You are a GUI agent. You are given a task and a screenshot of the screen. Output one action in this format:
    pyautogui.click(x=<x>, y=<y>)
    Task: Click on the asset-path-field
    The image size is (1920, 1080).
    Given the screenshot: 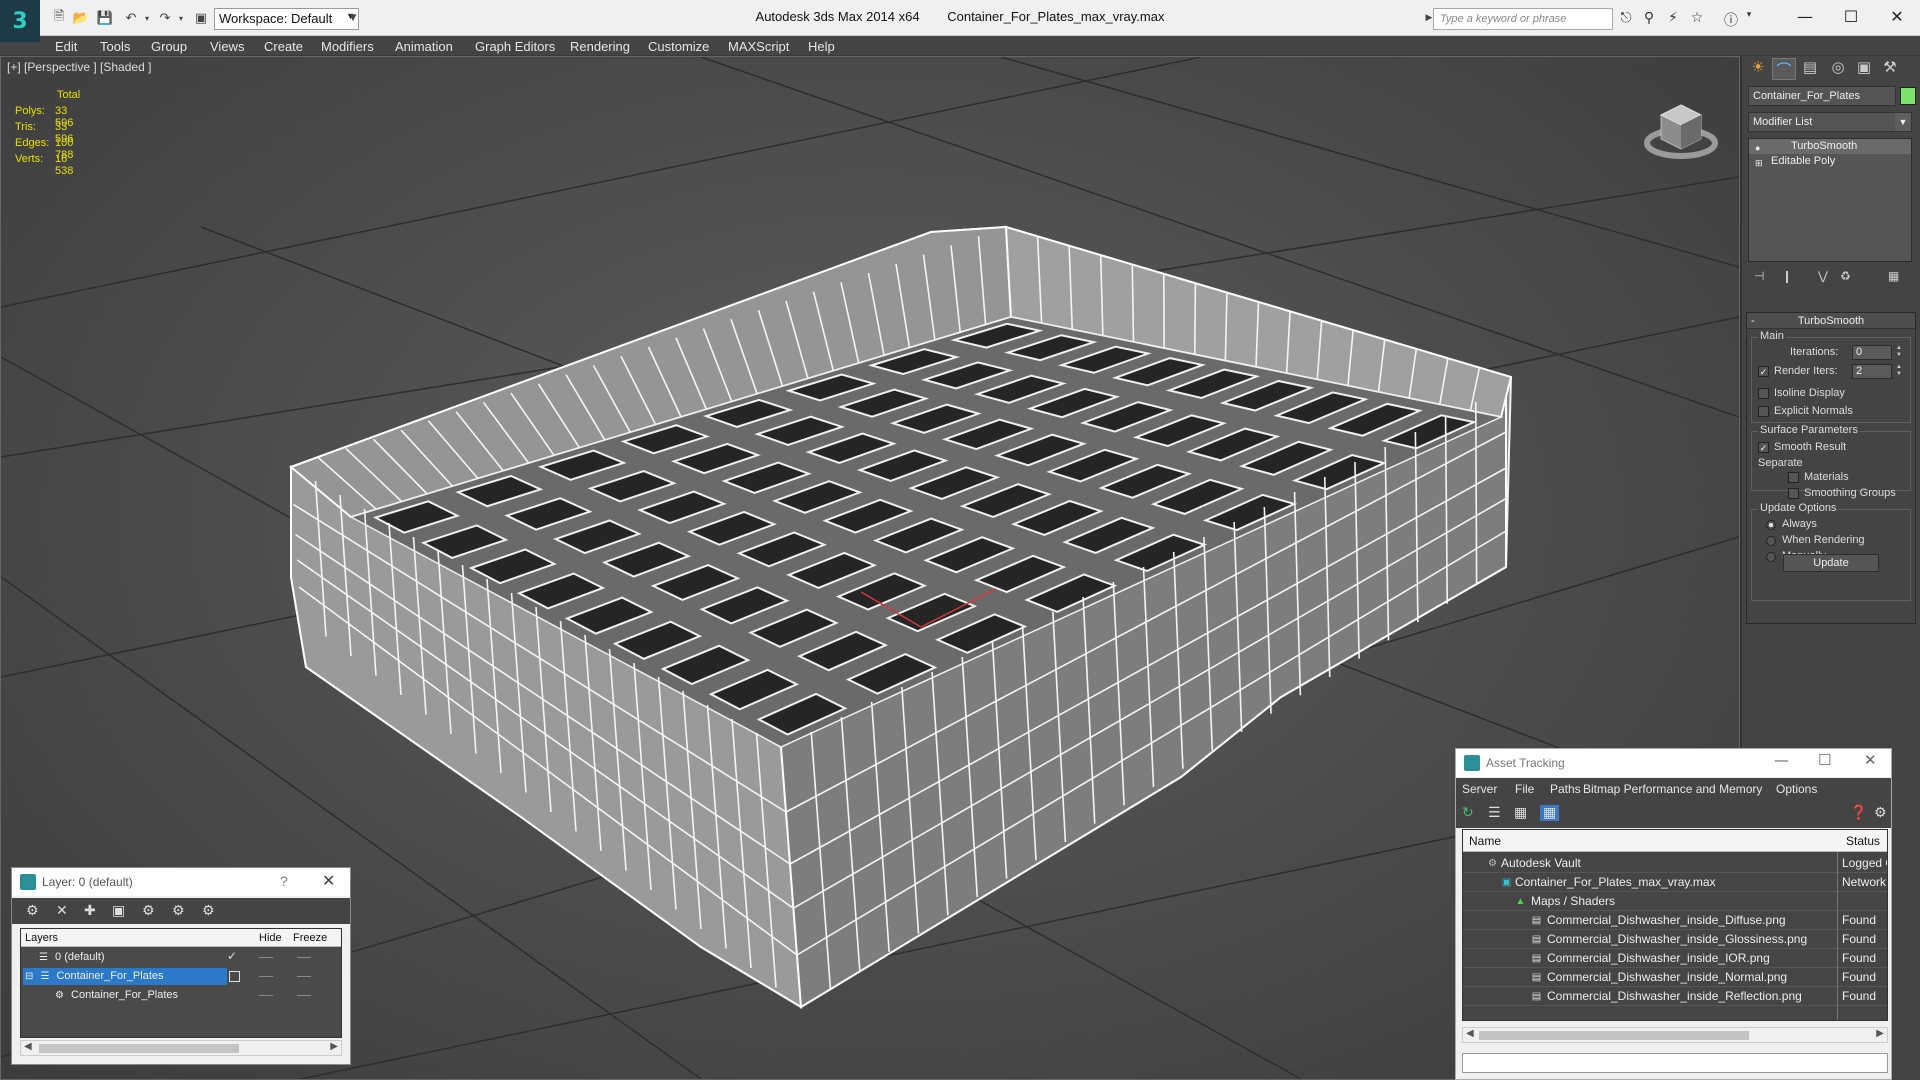 What is the action you would take?
    pyautogui.click(x=1675, y=1063)
    